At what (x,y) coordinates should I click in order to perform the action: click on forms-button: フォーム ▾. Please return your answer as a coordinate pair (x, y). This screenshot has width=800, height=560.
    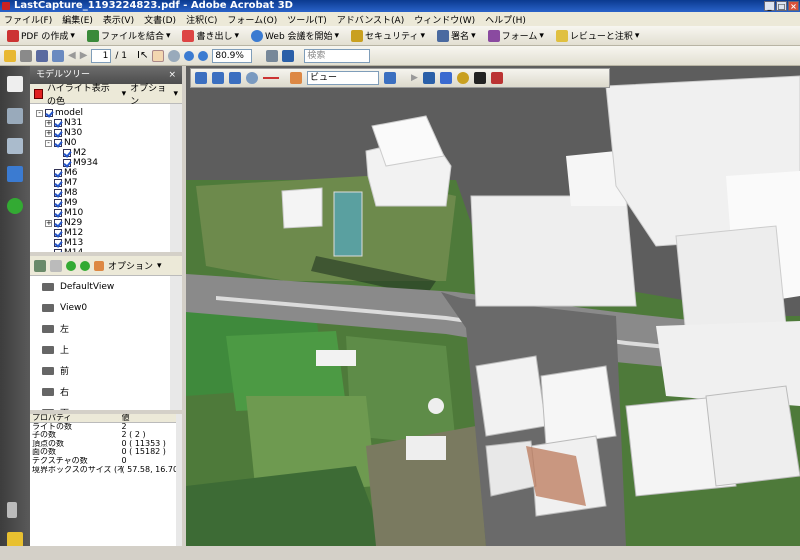
    Looking at the image, I should click on (516, 35).